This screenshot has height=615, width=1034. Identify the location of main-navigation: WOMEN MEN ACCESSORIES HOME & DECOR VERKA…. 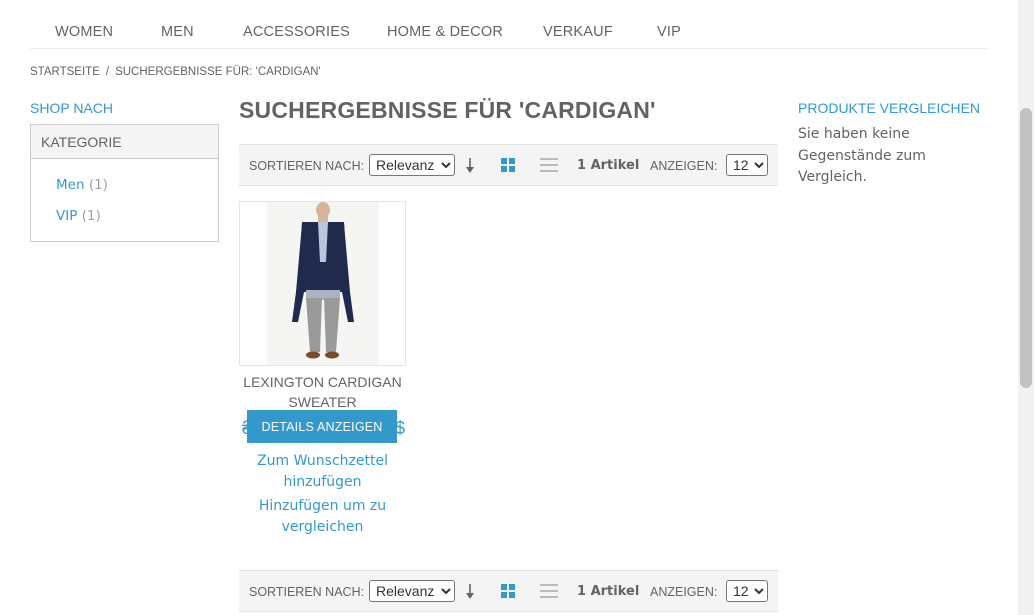
(508, 31).